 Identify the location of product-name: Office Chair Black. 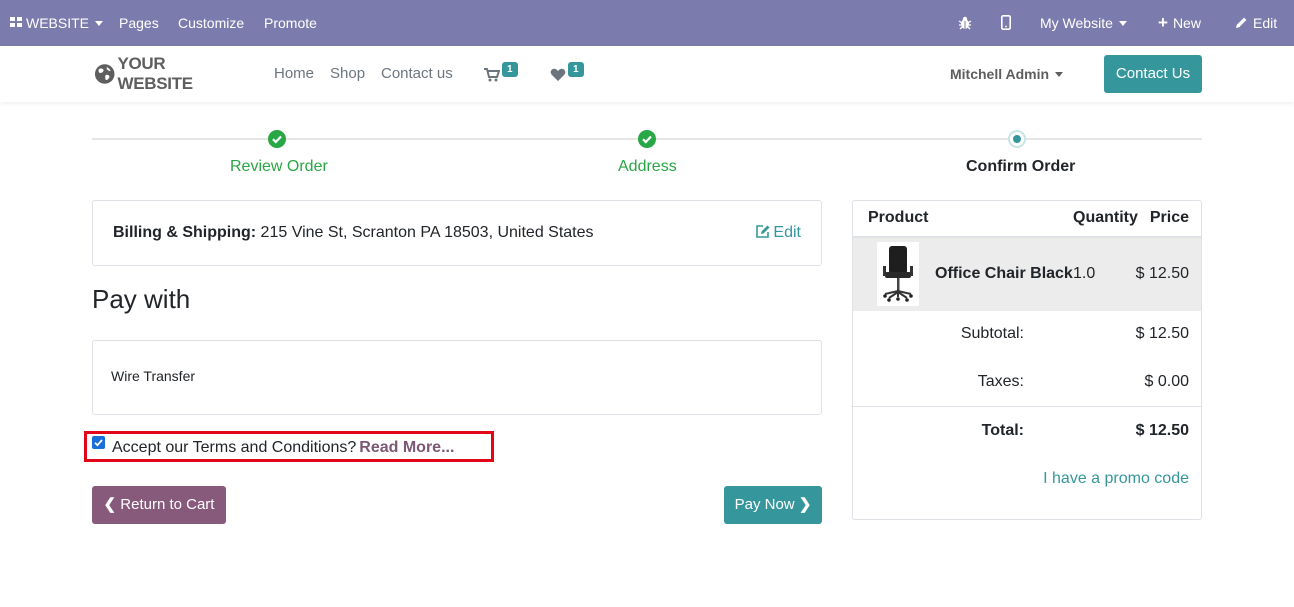
(1004, 274).